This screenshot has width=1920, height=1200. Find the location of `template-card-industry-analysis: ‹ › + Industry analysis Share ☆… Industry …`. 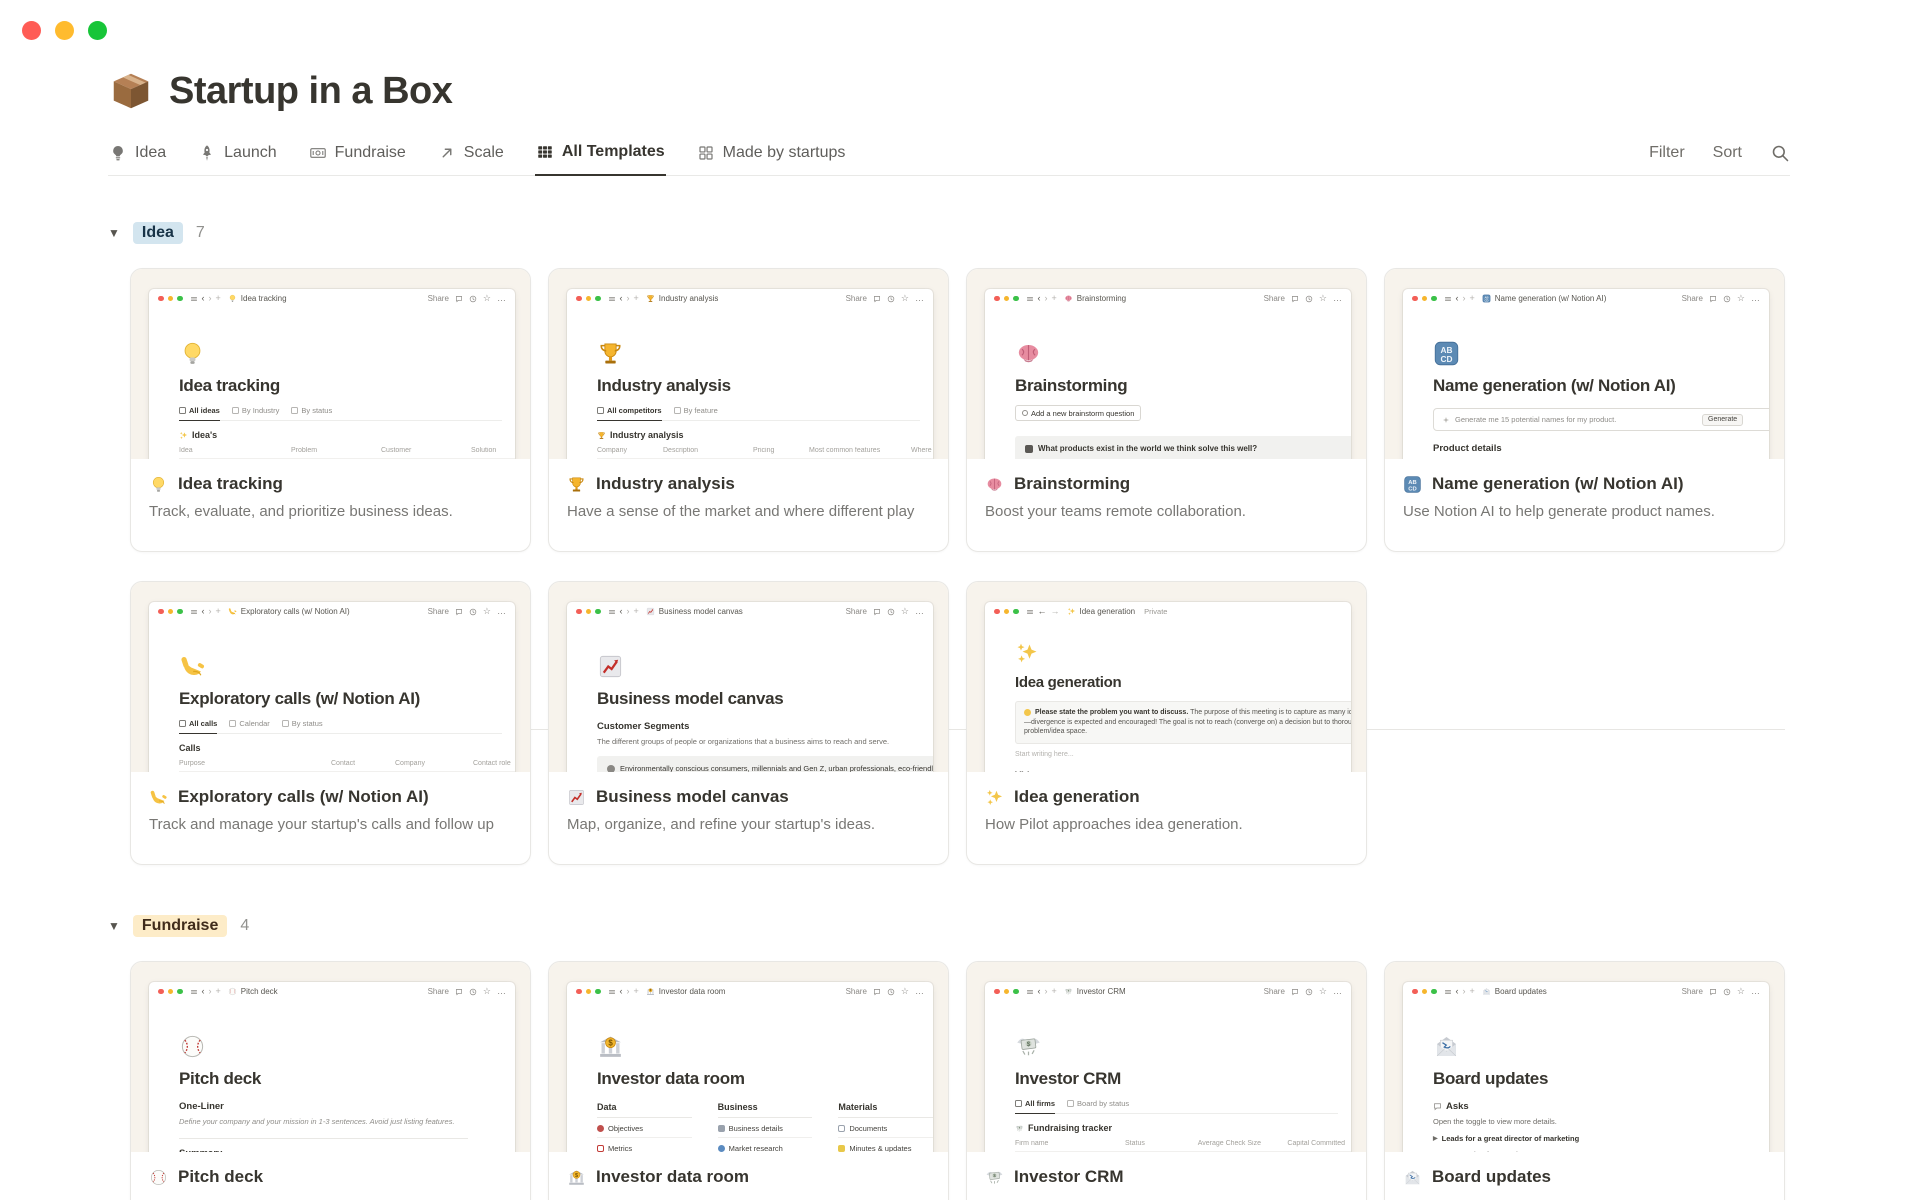

template-card-industry-analysis: ‹ › + Industry analysis Share ☆… Industry … is located at coordinates (748, 410).